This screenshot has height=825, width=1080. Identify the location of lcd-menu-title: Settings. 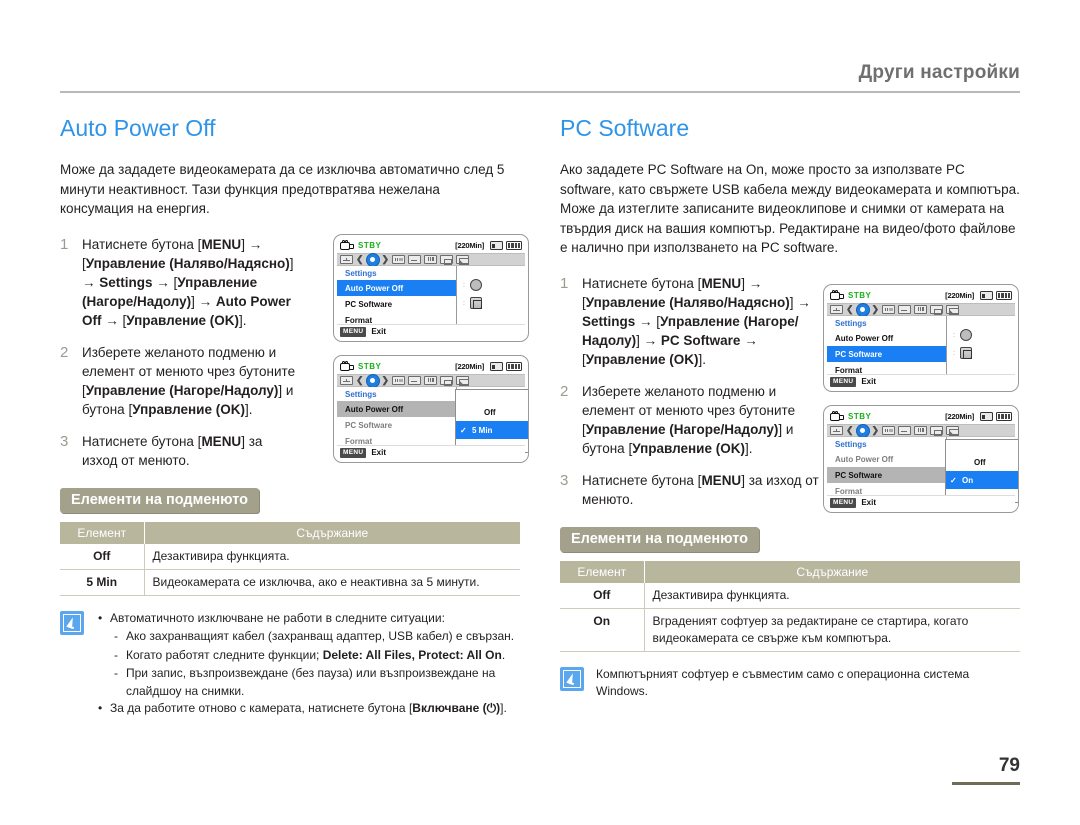
(361, 273).